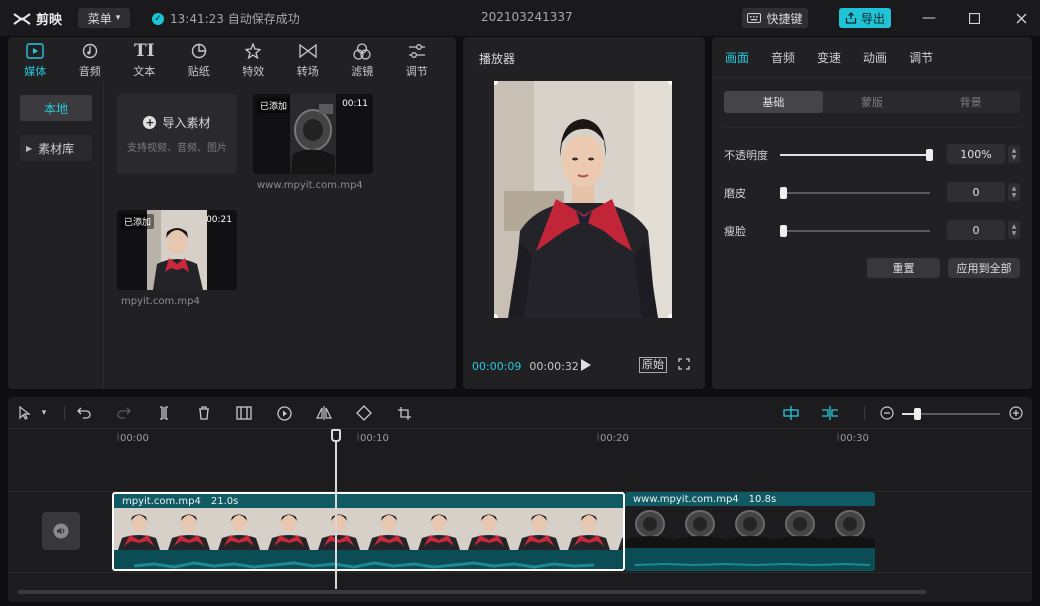  Describe the element at coordinates (404, 413) in the screenshot. I see `crop-icon` at that location.